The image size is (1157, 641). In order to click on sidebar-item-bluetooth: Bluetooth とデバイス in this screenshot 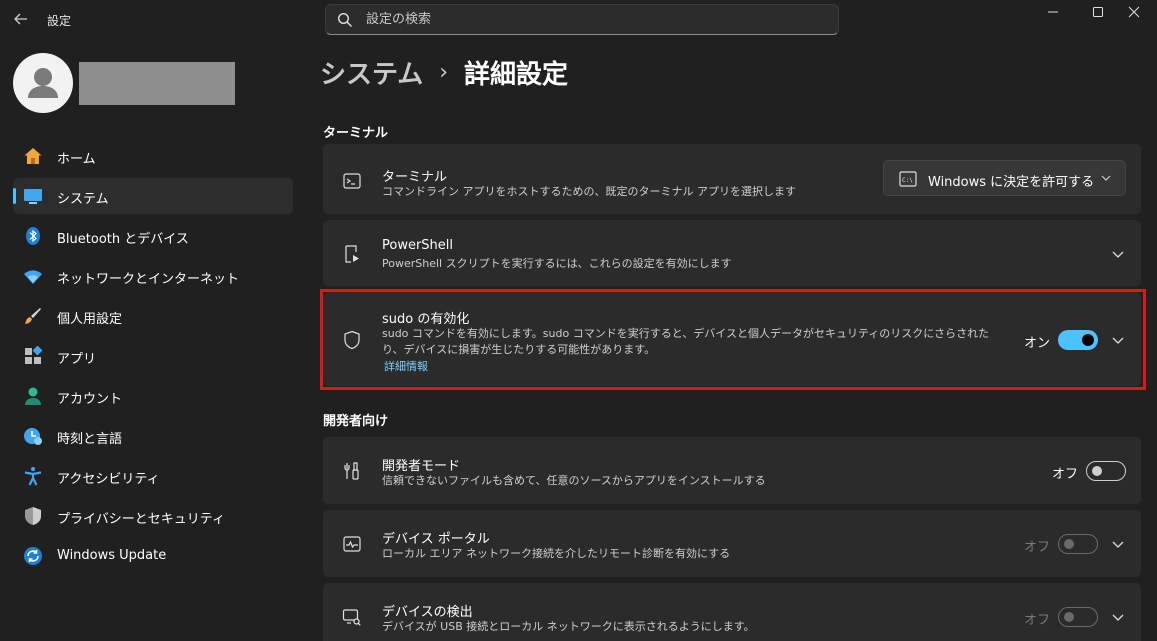, I will do `click(153, 236)`.